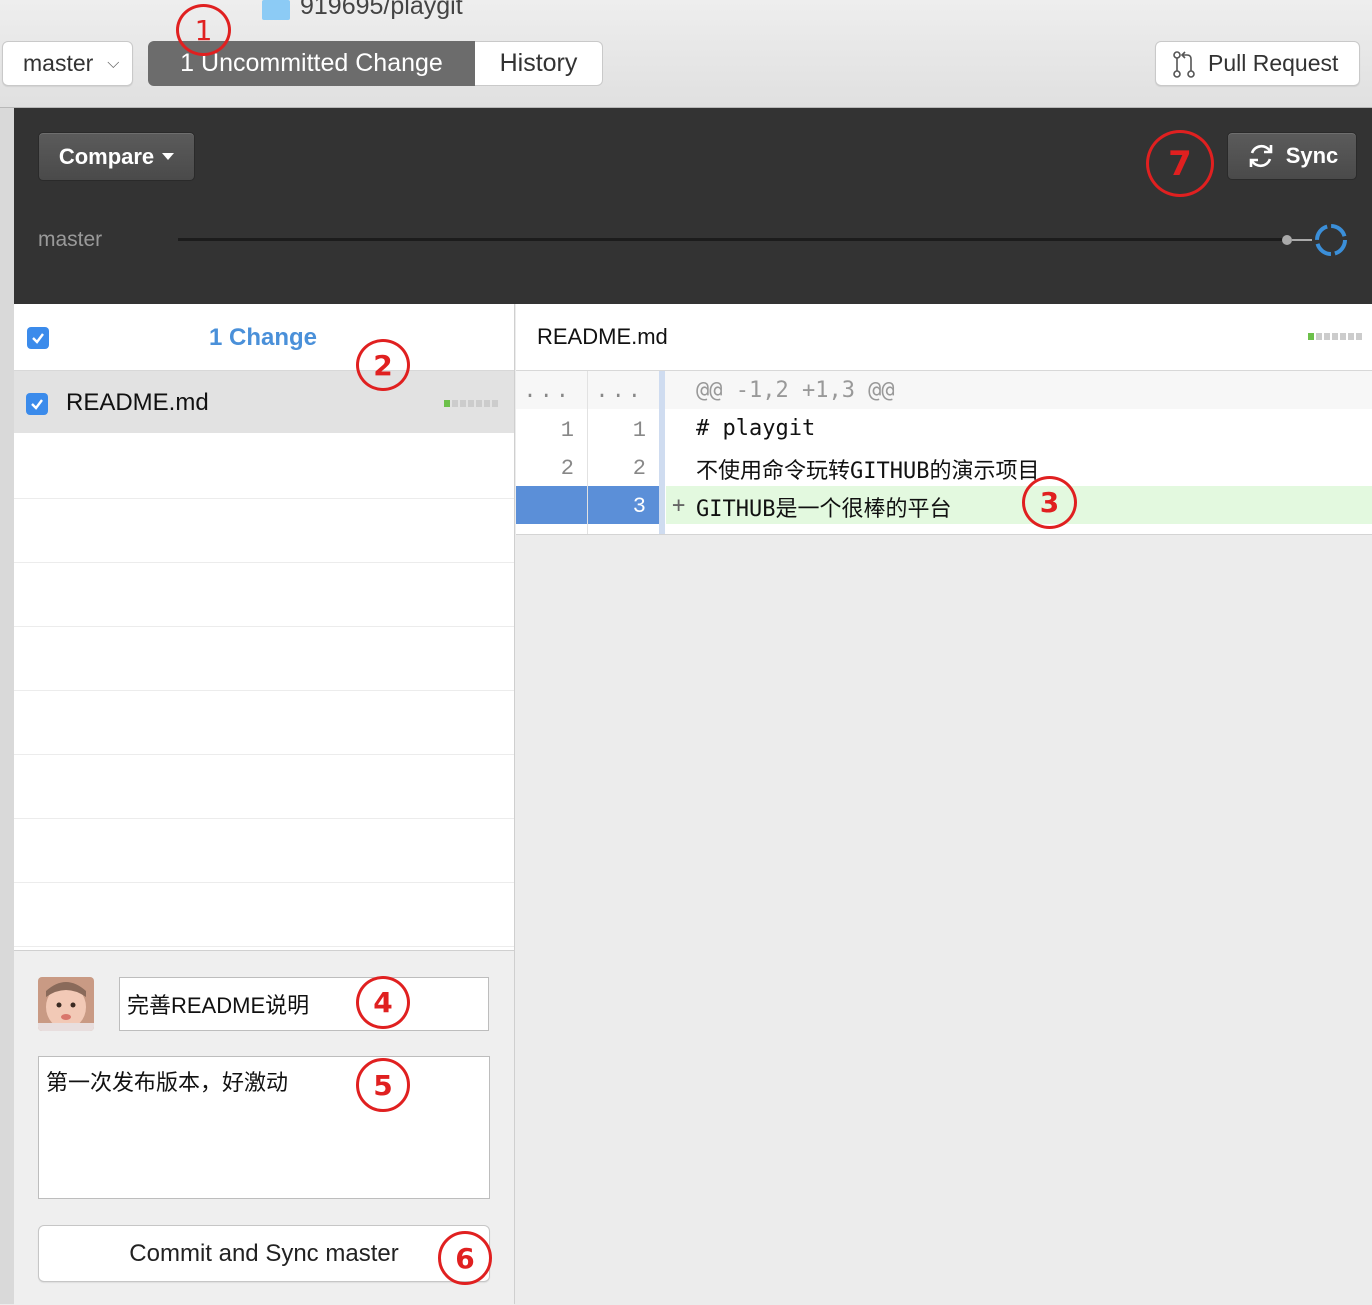 The height and width of the screenshot is (1305, 1372). Describe the element at coordinates (203, 30) in the screenshot. I see `annotation-marker: 1` at that location.